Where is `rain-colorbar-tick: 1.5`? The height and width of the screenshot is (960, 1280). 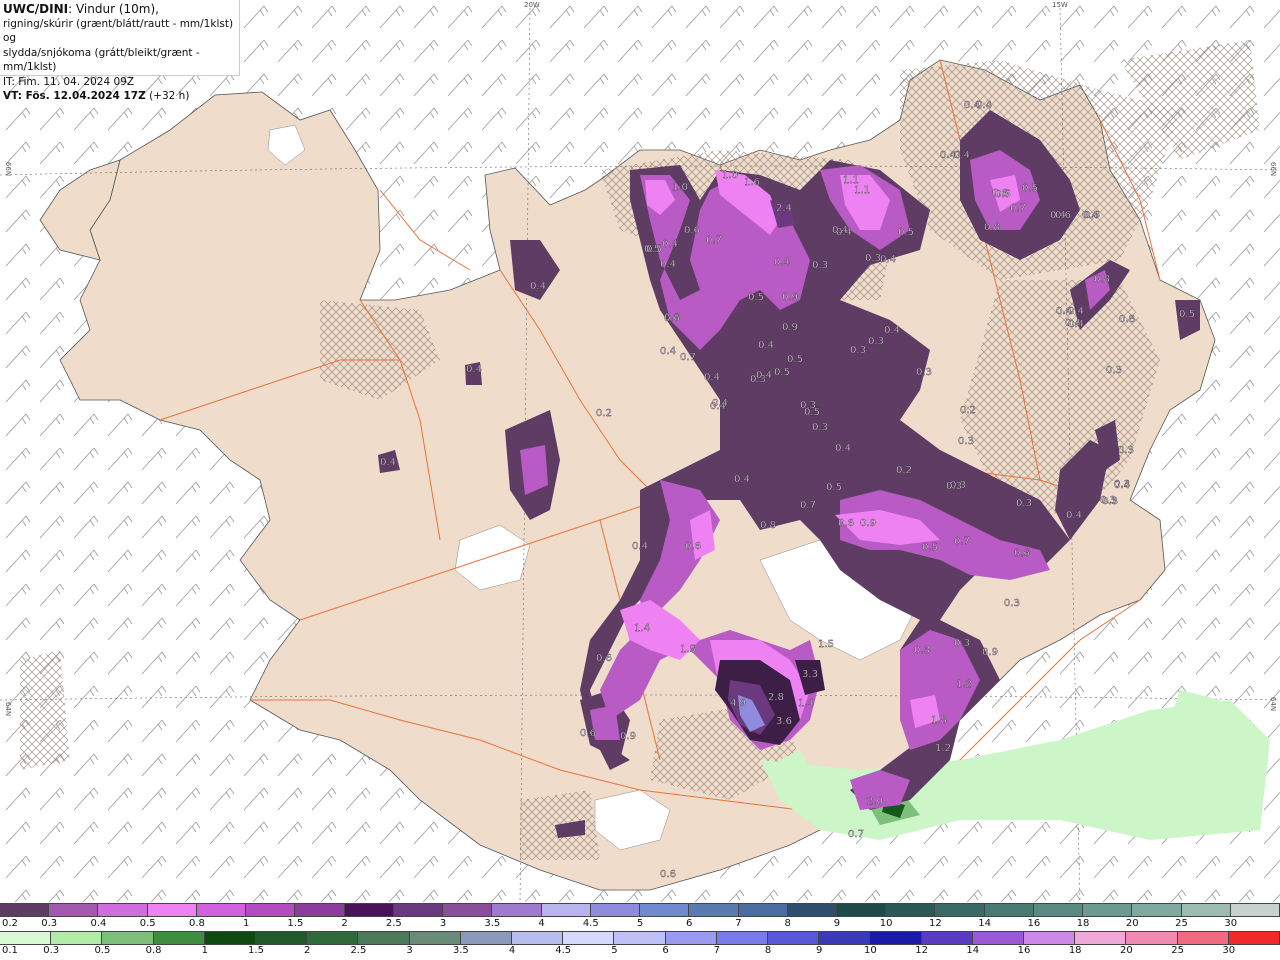
rain-colorbar-tick: 1.5 is located at coordinates (256, 950).